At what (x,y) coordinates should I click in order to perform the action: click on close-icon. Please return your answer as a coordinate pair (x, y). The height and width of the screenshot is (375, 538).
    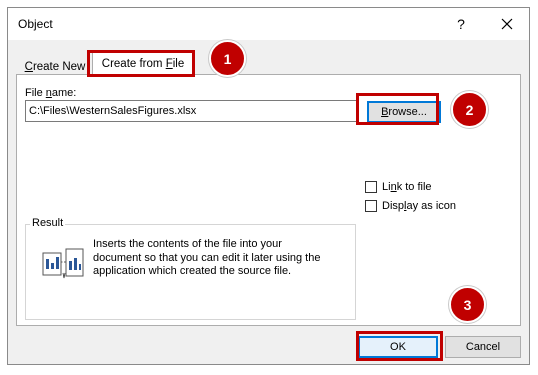
    Looking at the image, I should click on (507, 24).